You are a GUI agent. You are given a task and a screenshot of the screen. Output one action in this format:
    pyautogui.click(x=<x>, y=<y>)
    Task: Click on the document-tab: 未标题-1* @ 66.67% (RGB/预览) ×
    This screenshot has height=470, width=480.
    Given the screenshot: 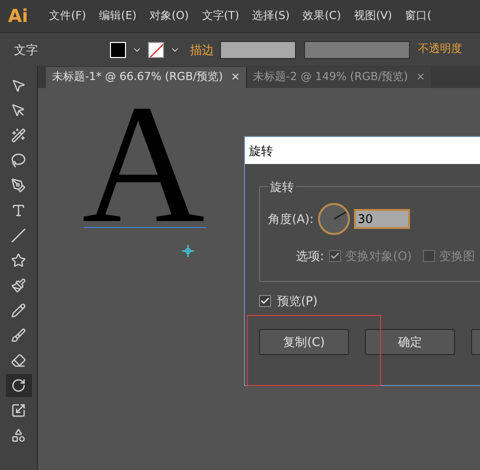 What is the action you would take?
    pyautogui.click(x=146, y=77)
    